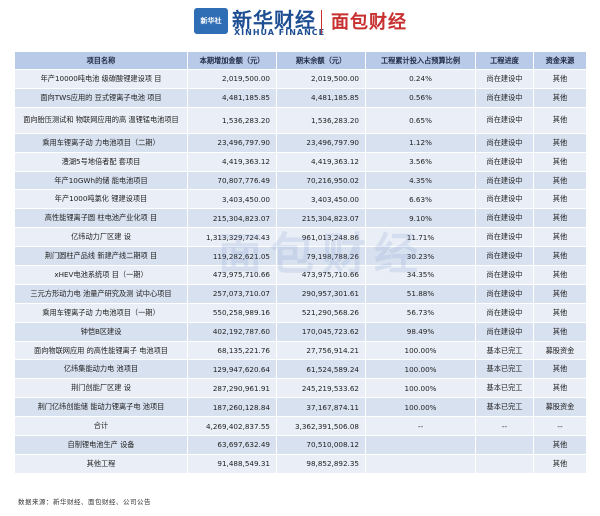 Image resolution: width=600 pixels, height=516 pixels. I want to click on cell-increase: 4,269,402,837.55, so click(232, 426).